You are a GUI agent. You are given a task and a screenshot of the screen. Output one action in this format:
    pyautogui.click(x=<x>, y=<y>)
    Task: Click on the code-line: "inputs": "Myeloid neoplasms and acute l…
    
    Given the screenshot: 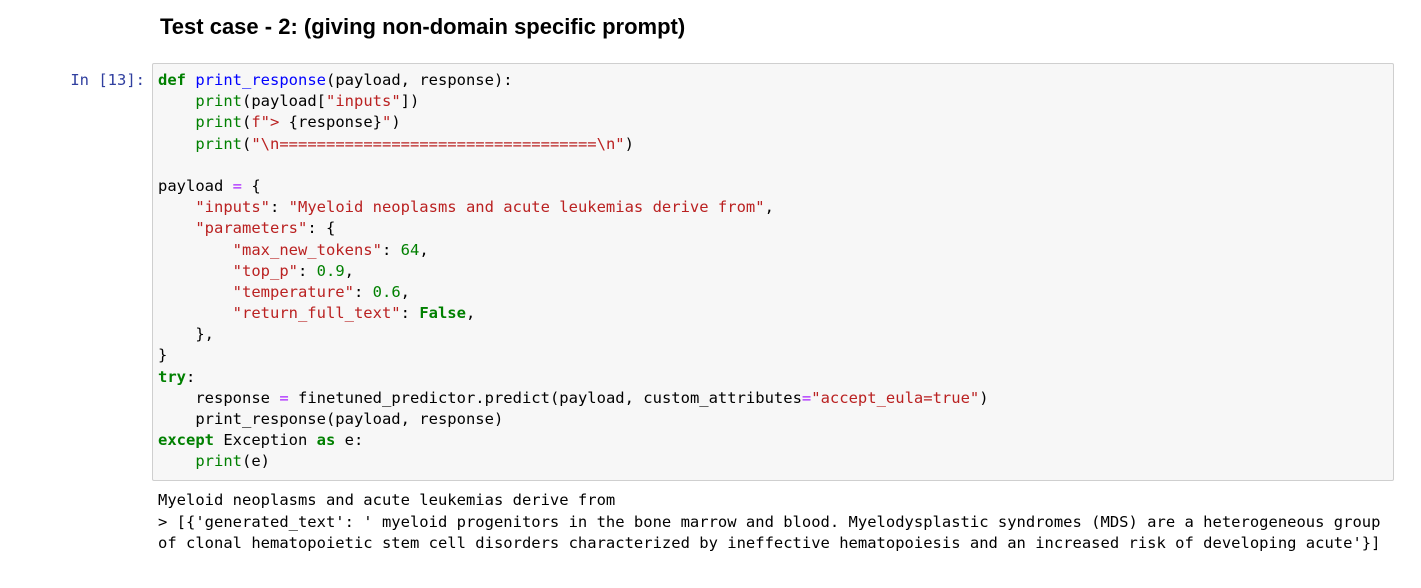 What is the action you would take?
    pyautogui.click(x=573, y=207)
    